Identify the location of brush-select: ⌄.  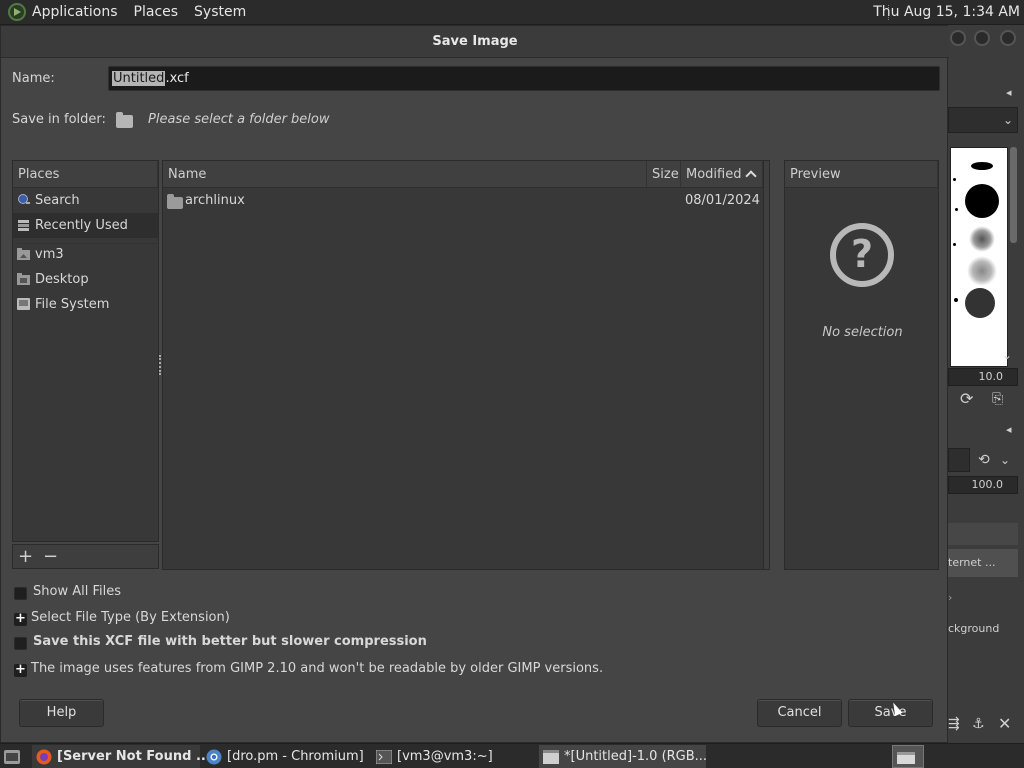
(983, 120).